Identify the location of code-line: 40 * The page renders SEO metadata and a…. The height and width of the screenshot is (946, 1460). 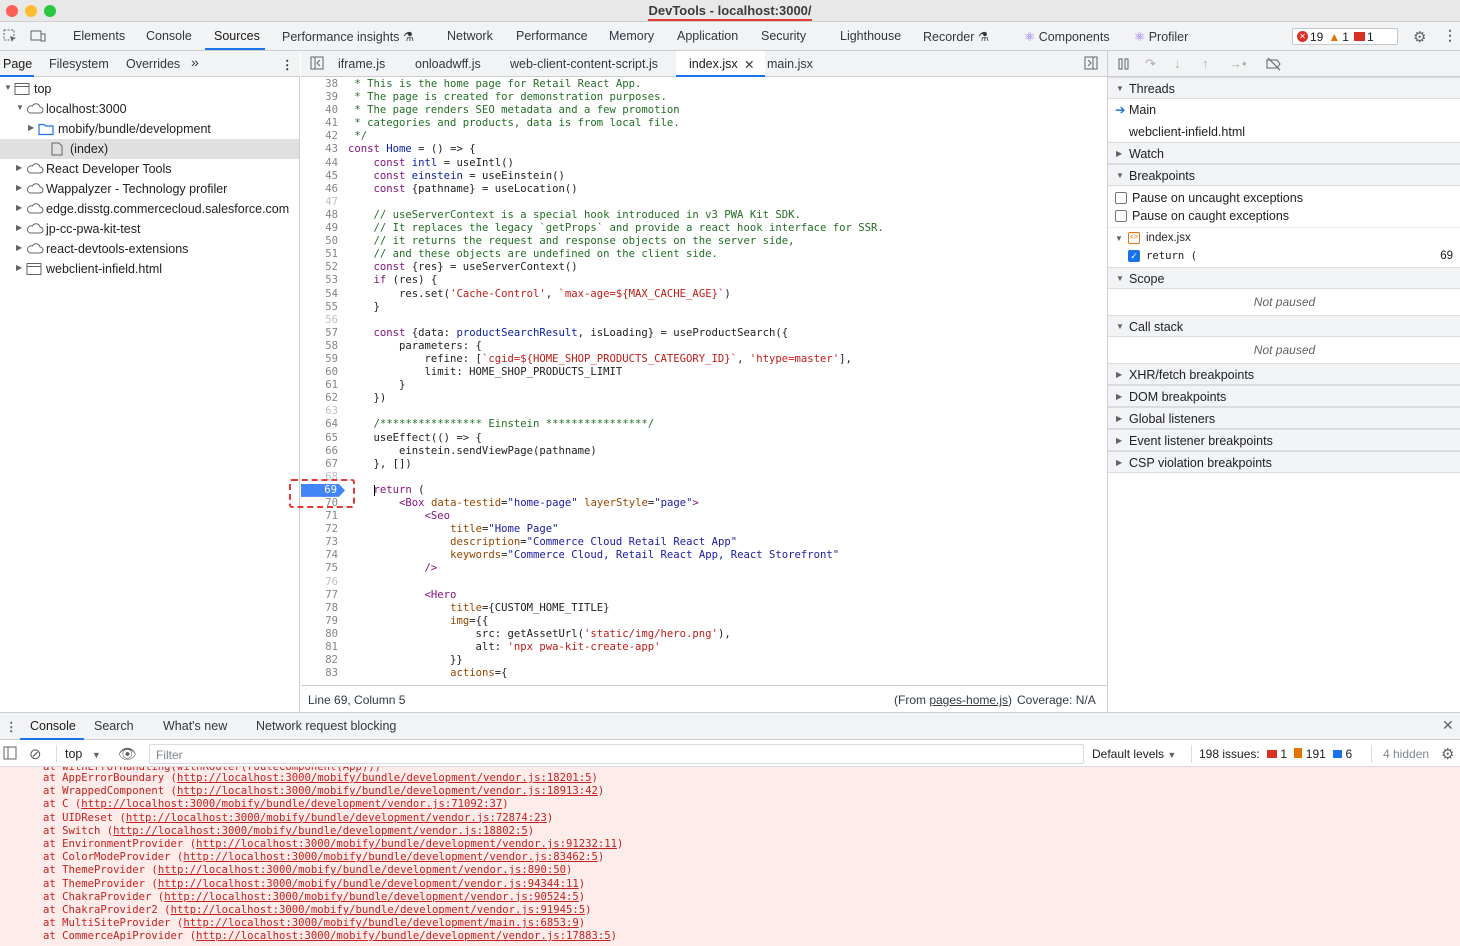
(704, 110).